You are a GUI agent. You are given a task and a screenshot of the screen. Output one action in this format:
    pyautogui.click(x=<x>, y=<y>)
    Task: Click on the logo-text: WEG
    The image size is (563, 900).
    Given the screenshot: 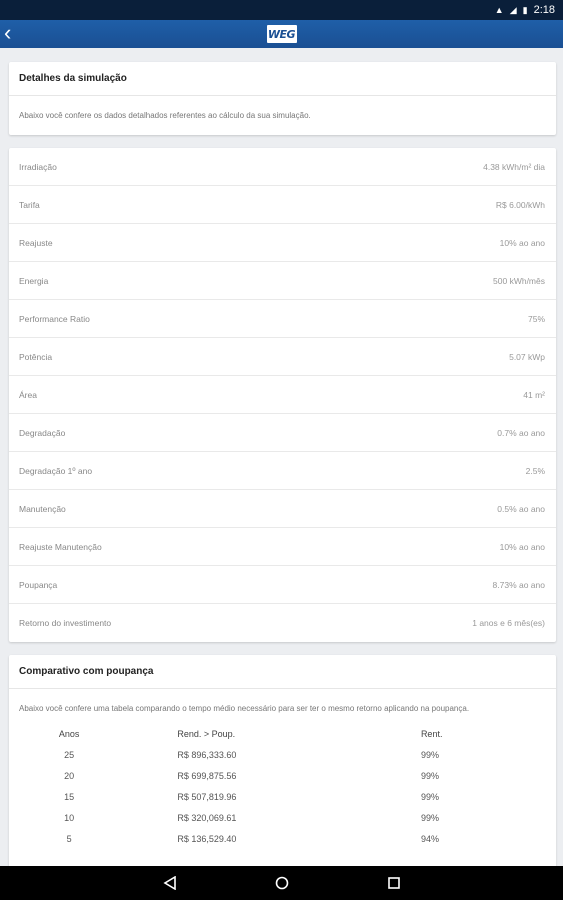 What is the action you would take?
    pyautogui.click(x=281, y=34)
    